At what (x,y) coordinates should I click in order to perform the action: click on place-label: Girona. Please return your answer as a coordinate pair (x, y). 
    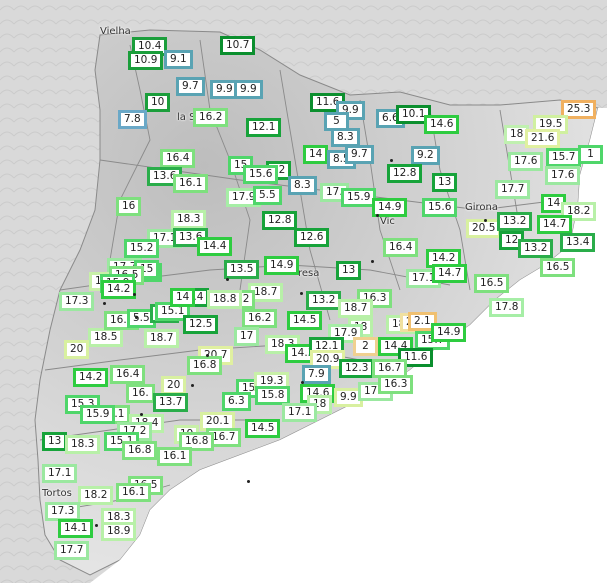
    Looking at the image, I should click on (482, 207).